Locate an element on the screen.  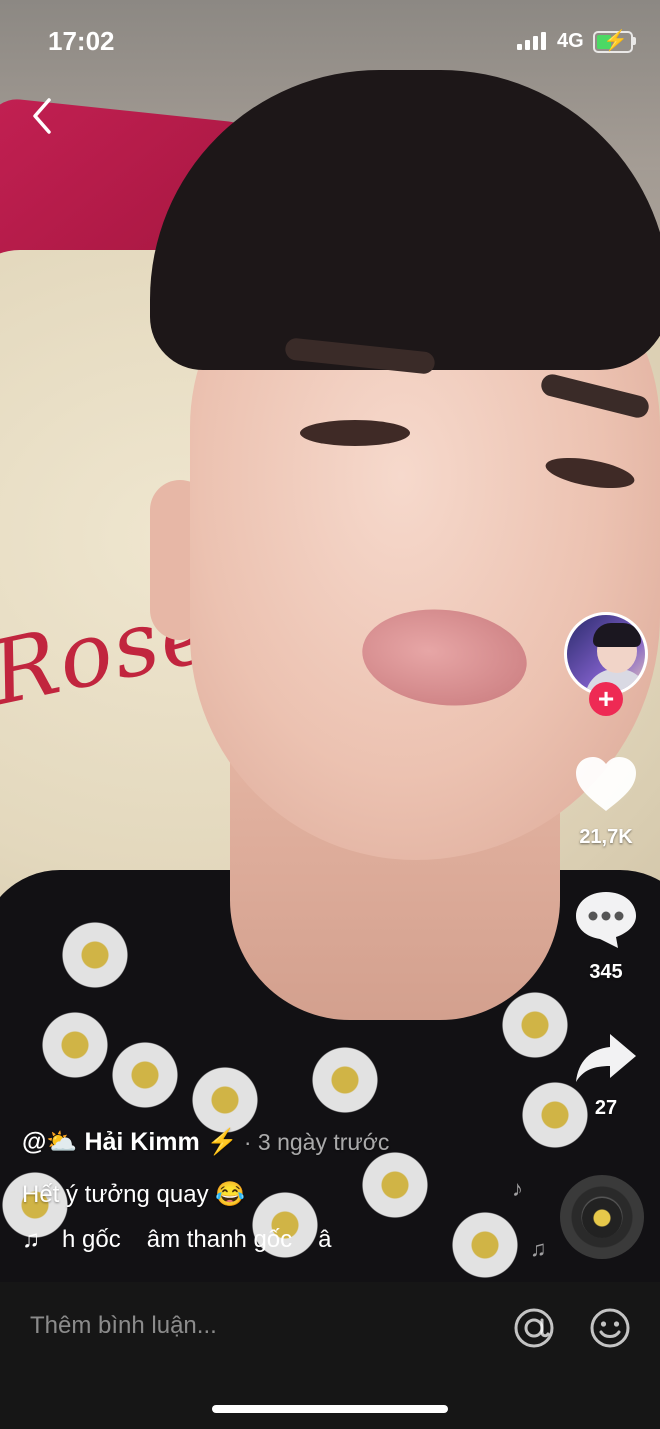
comment-count: 345 is located at coordinates (606, 972).